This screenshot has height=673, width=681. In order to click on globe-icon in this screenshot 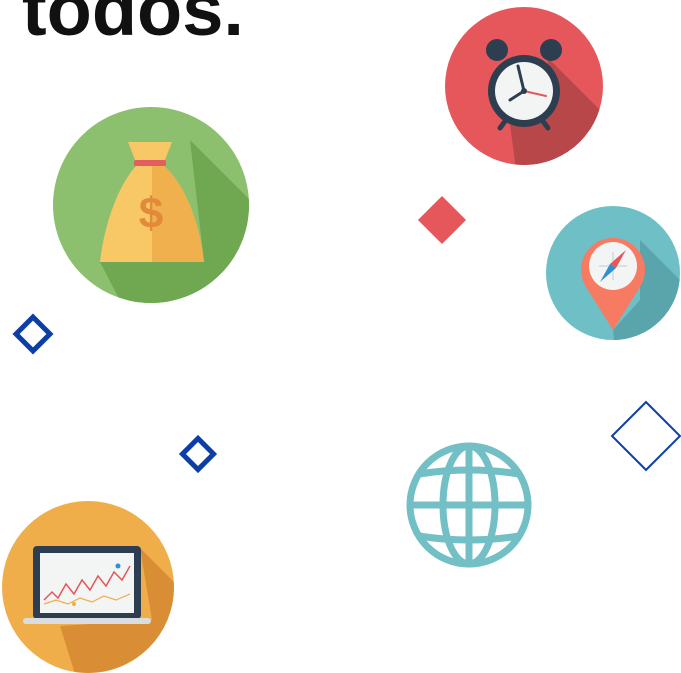, I will do `click(469, 505)`.